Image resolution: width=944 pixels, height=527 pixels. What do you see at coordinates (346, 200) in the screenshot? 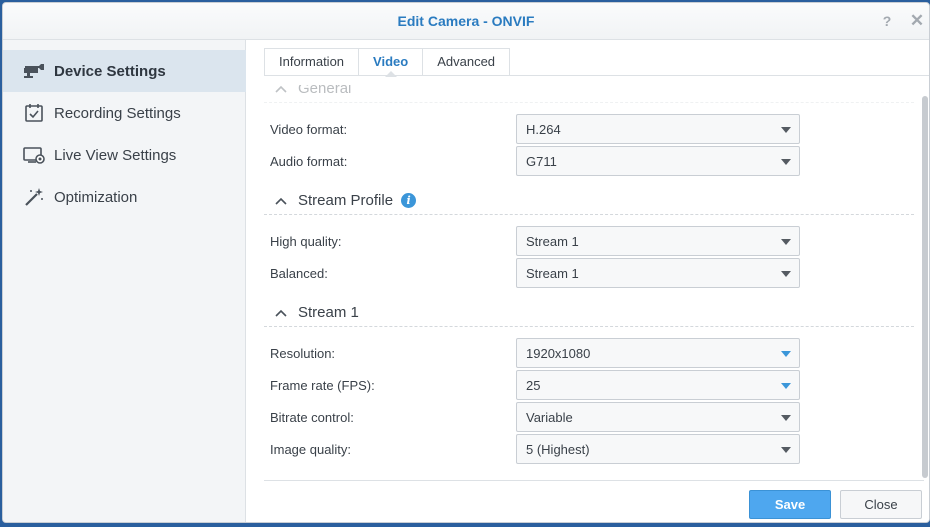
I see `section-title: Stream Profile` at bounding box center [346, 200].